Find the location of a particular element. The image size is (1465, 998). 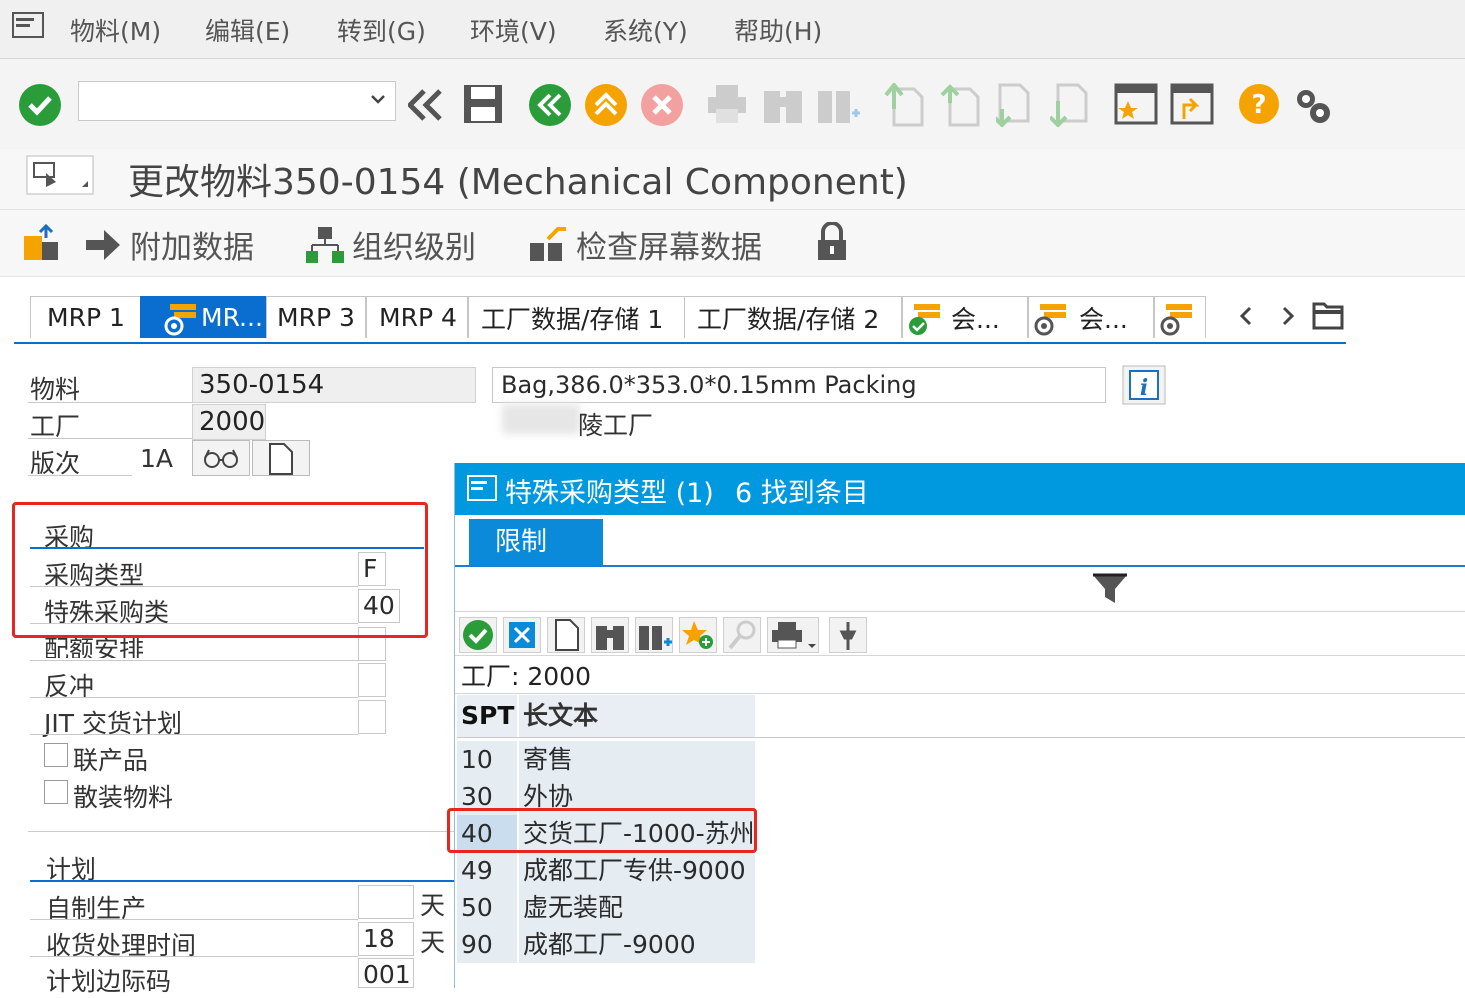

shortcut-icon is located at coordinates (1192, 104).